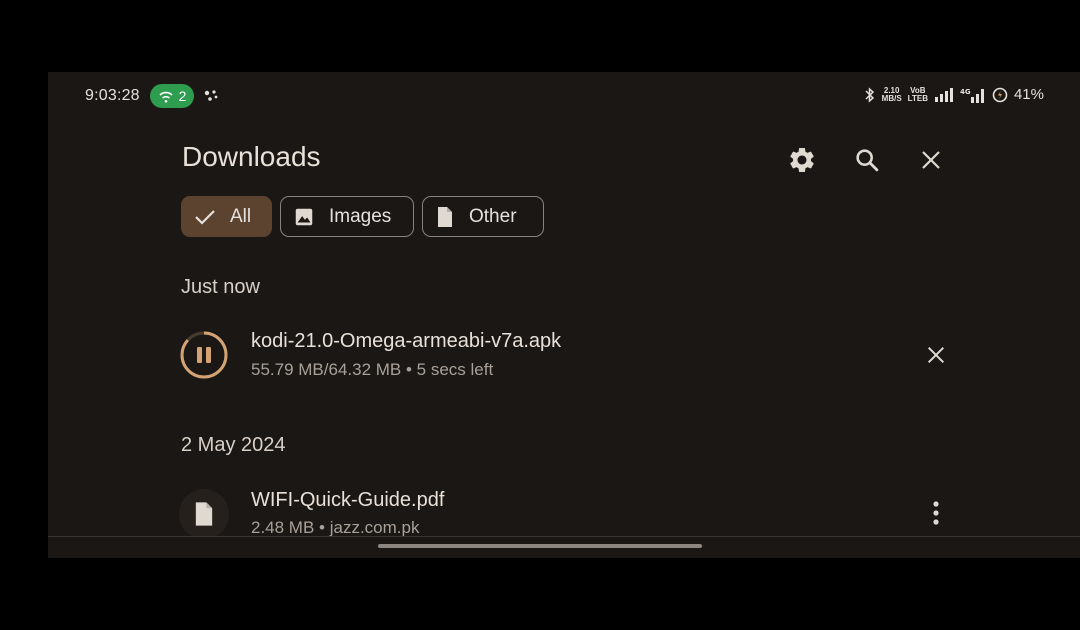  I want to click on hotspot-indicator: 2, so click(172, 96).